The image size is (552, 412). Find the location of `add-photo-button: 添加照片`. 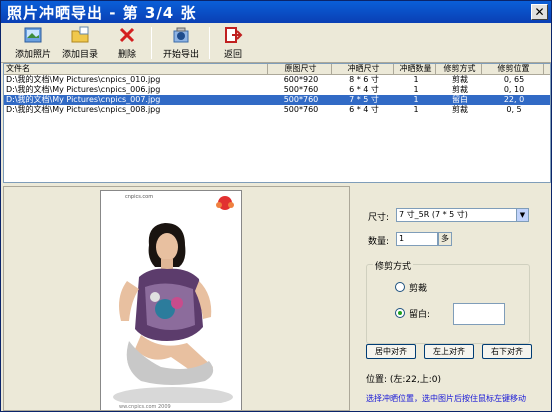

add-photo-button: 添加照片 is located at coordinates (33, 43).